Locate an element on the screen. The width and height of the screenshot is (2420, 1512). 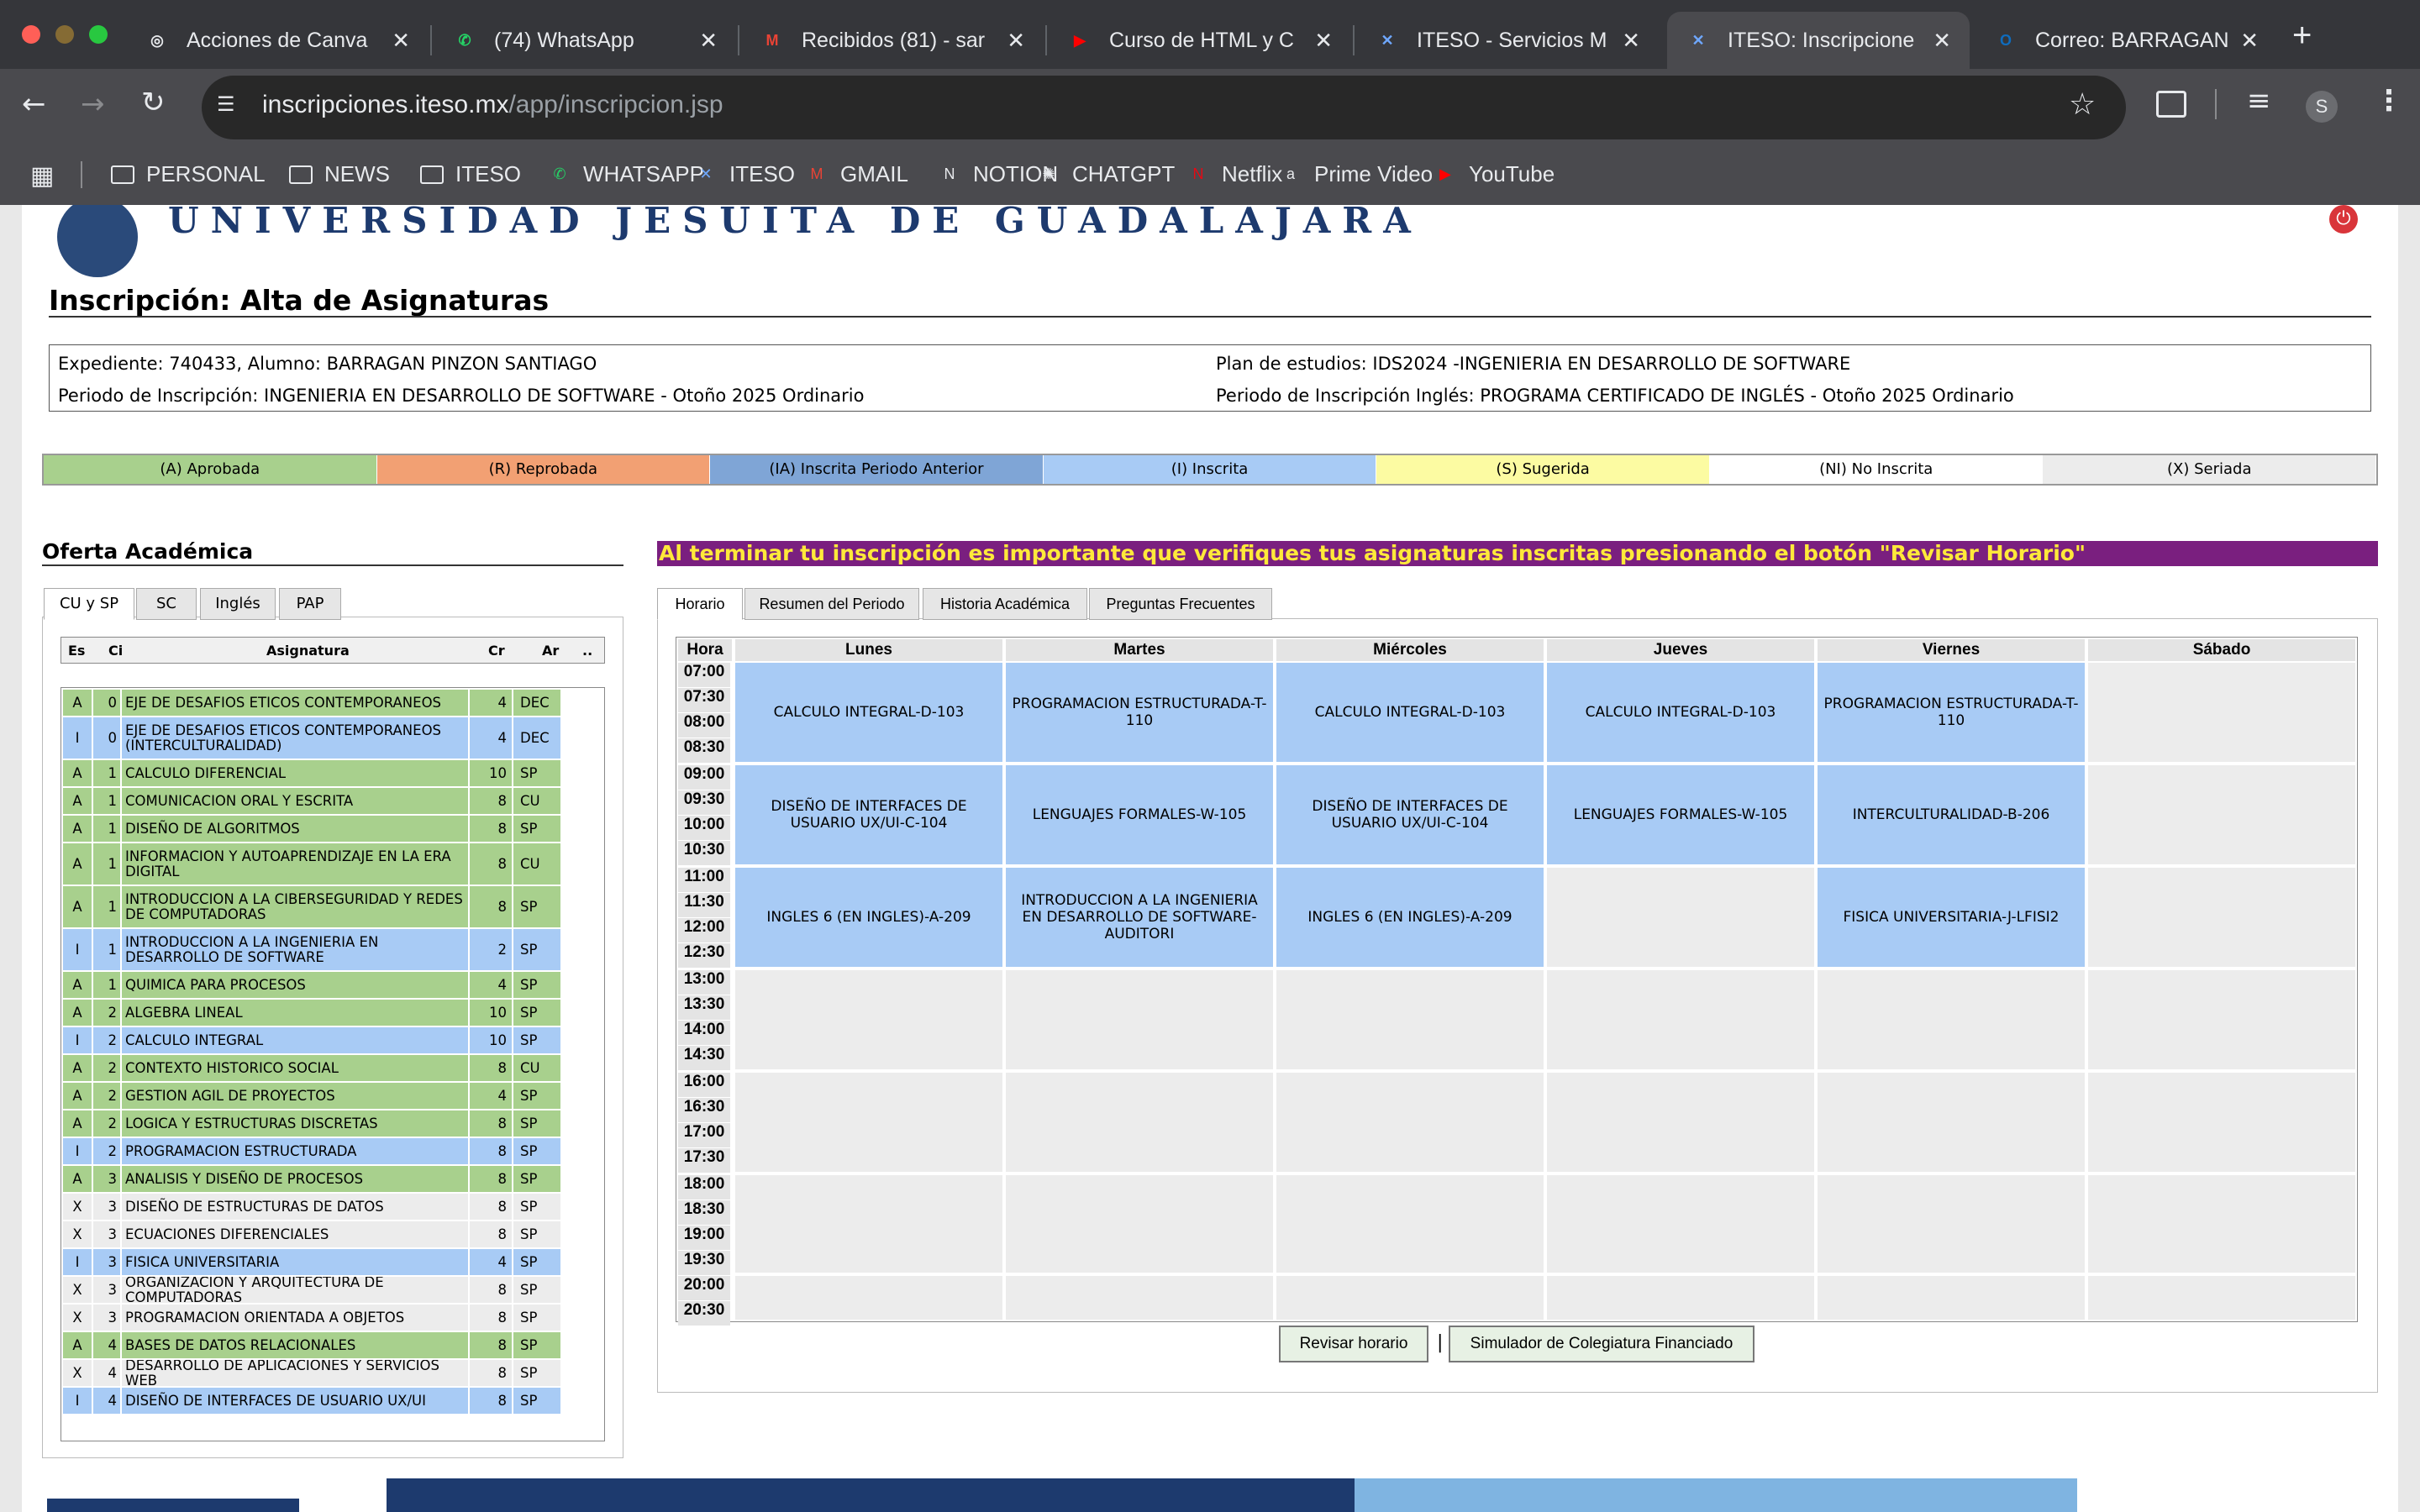
oferta-tab-cu-y-sp: CU y SP is located at coordinates (89, 604).